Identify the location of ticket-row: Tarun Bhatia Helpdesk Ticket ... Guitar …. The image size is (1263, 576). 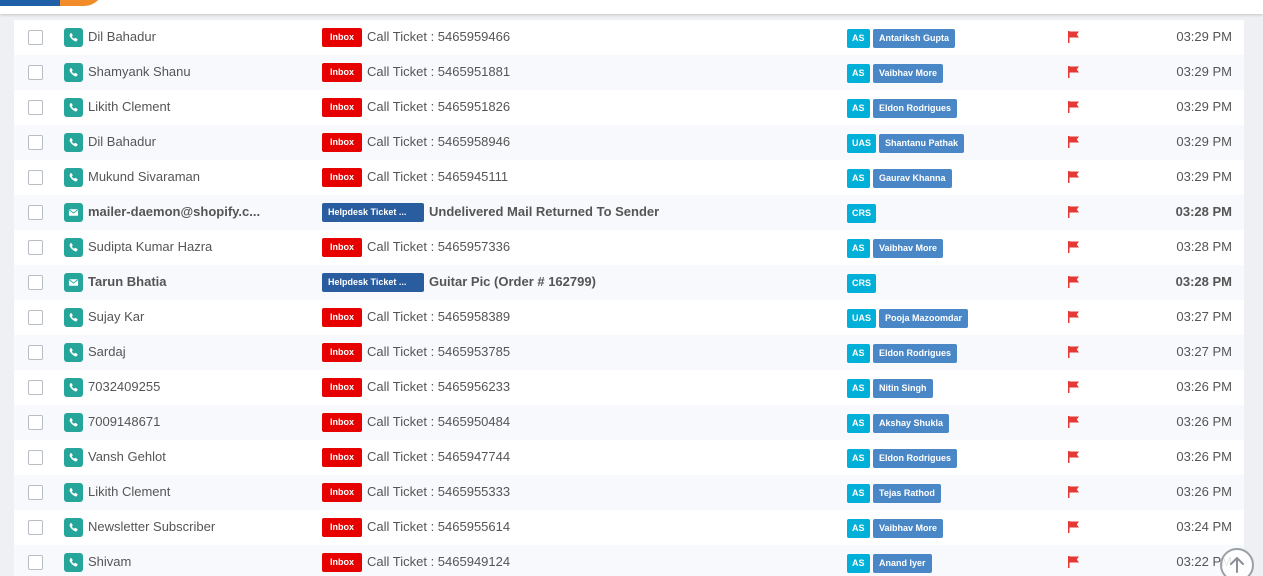
(629, 282).